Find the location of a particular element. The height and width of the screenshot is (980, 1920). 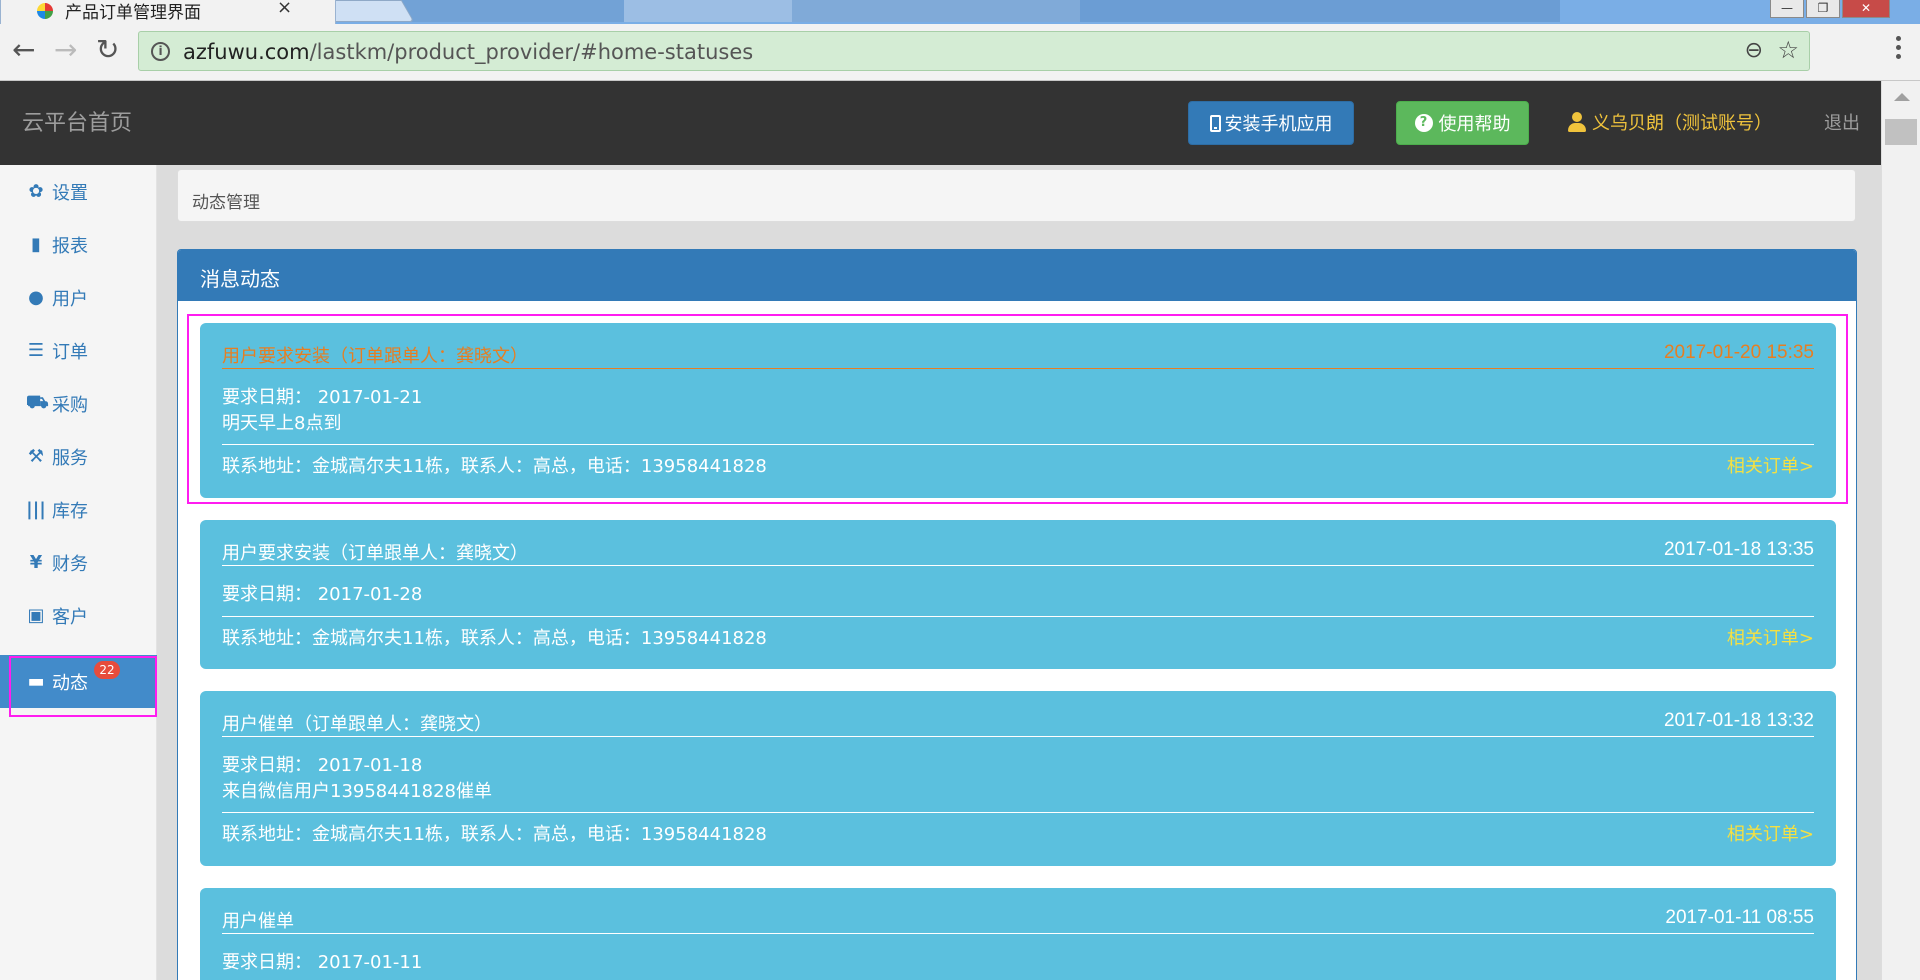

wrench-icon: ⚒ is located at coordinates (36, 456).